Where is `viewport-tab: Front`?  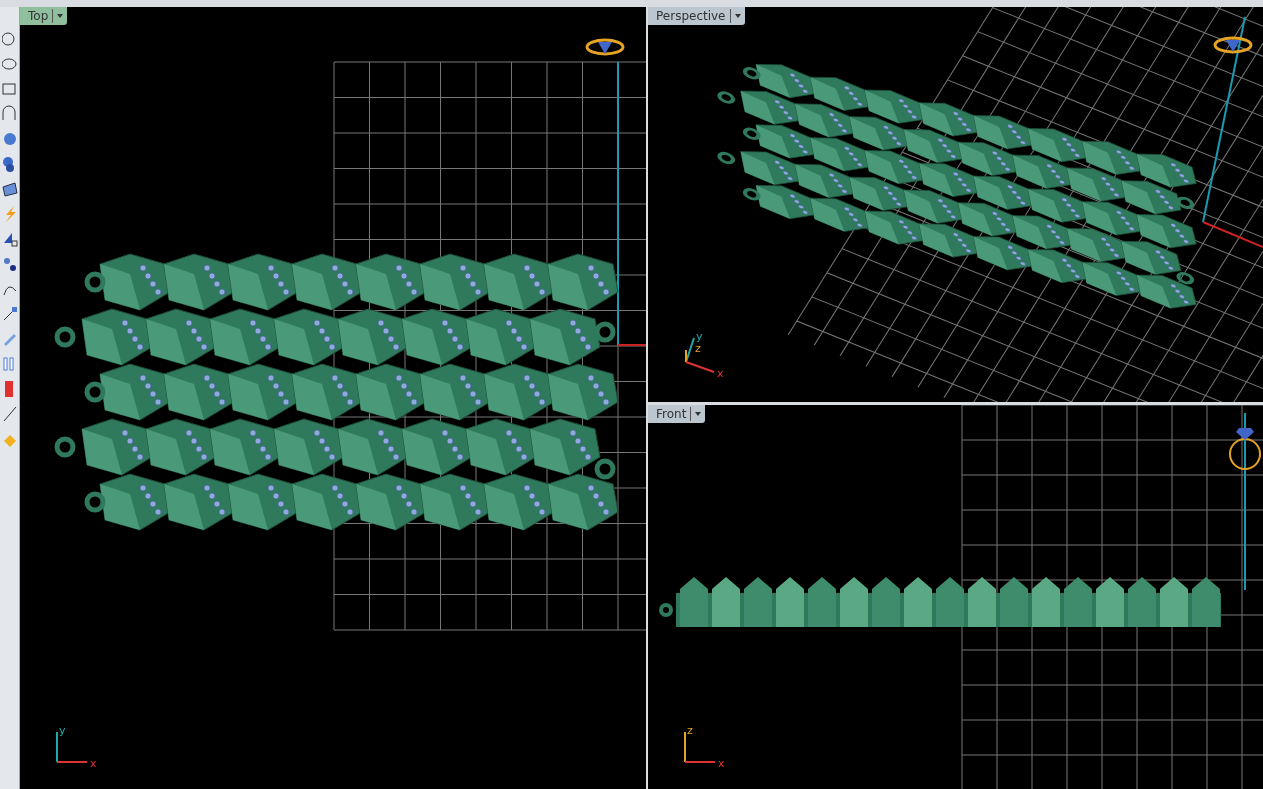
viewport-tab: Front is located at coordinates (677, 414).